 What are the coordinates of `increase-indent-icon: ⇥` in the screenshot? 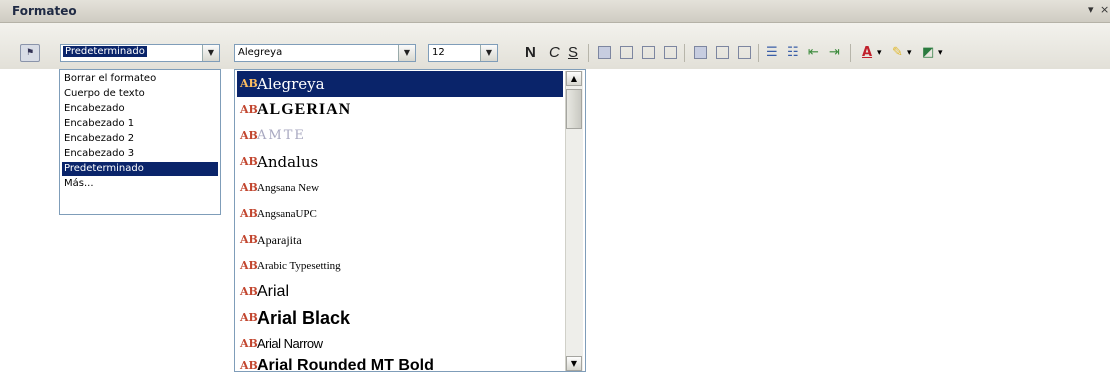 It's located at (834, 53).